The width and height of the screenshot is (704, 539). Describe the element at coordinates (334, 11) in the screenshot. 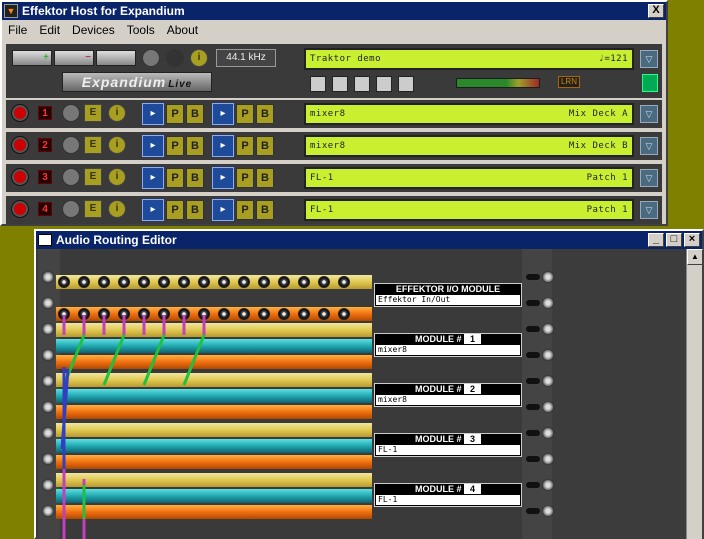

I see `main-titlebar: ▼ Effektor Host for Expandium X` at that location.